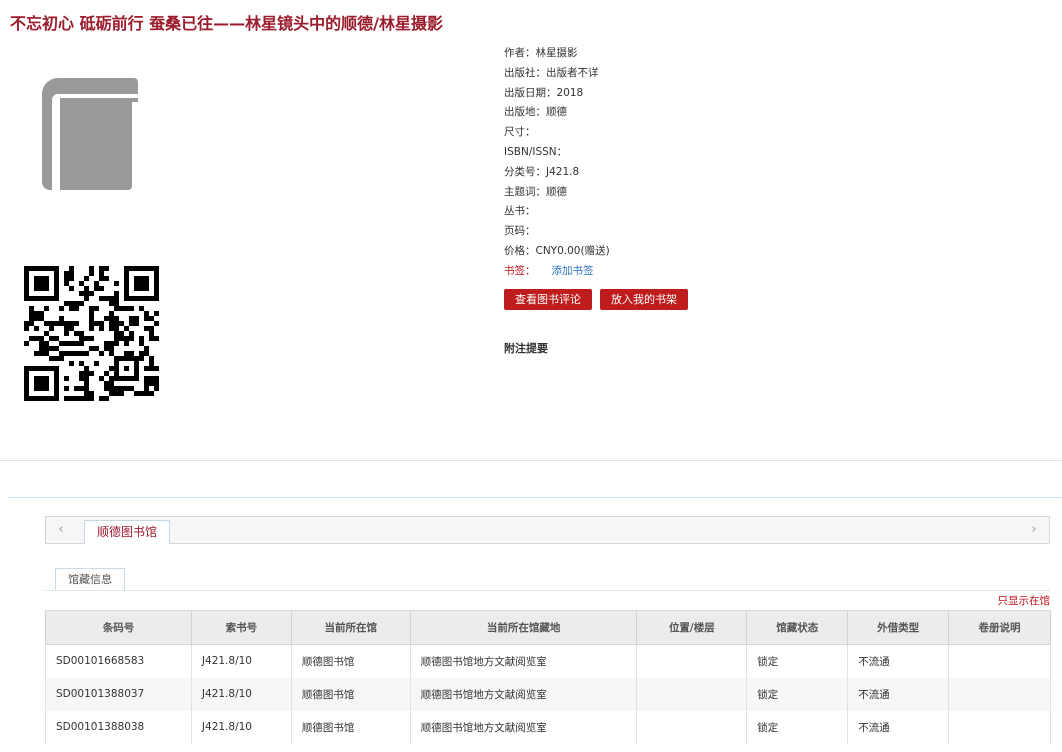 The width and height of the screenshot is (1062, 752). Describe the element at coordinates (547, 590) in the screenshot. I see `subtab-divider` at that location.